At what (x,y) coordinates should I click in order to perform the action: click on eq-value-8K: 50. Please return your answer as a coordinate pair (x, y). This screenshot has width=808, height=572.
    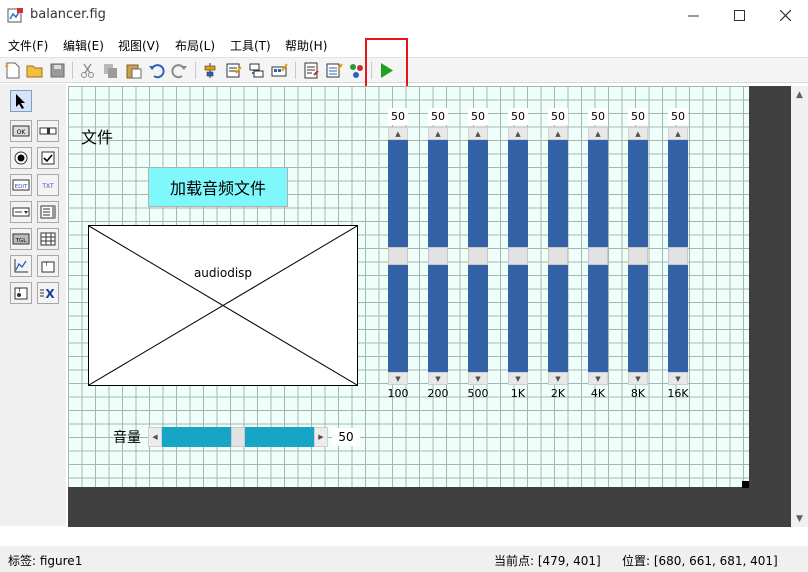
    Looking at the image, I should click on (638, 116).